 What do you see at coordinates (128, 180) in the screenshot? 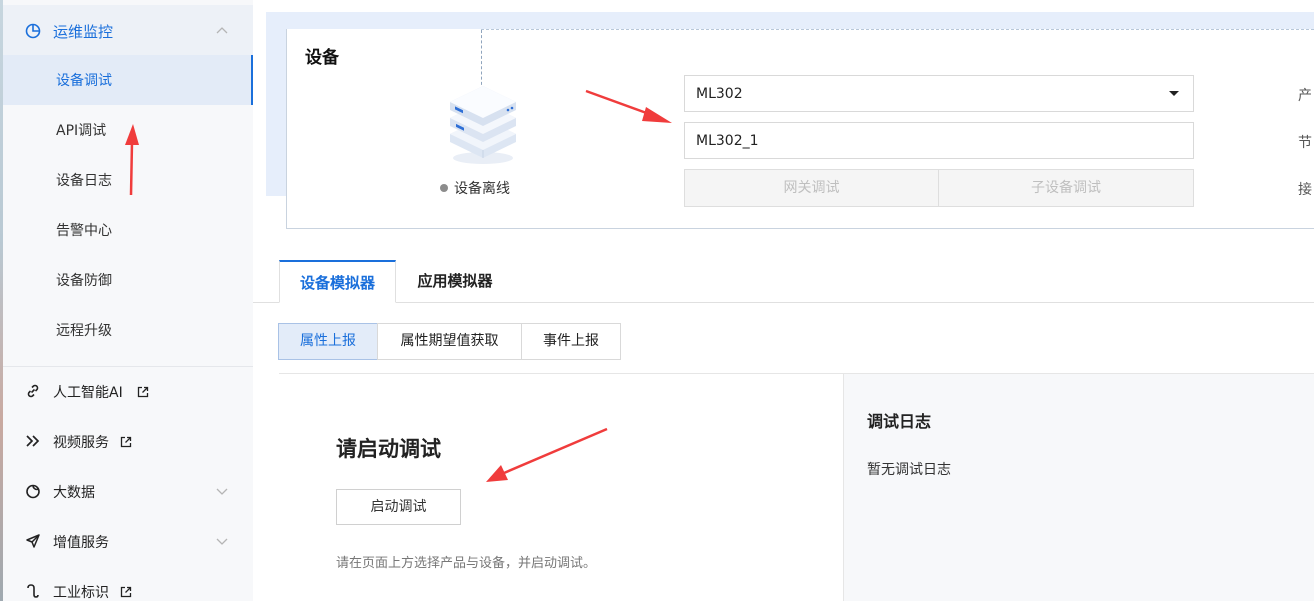
I see `sidebar-item-device-log: 设备日志` at bounding box center [128, 180].